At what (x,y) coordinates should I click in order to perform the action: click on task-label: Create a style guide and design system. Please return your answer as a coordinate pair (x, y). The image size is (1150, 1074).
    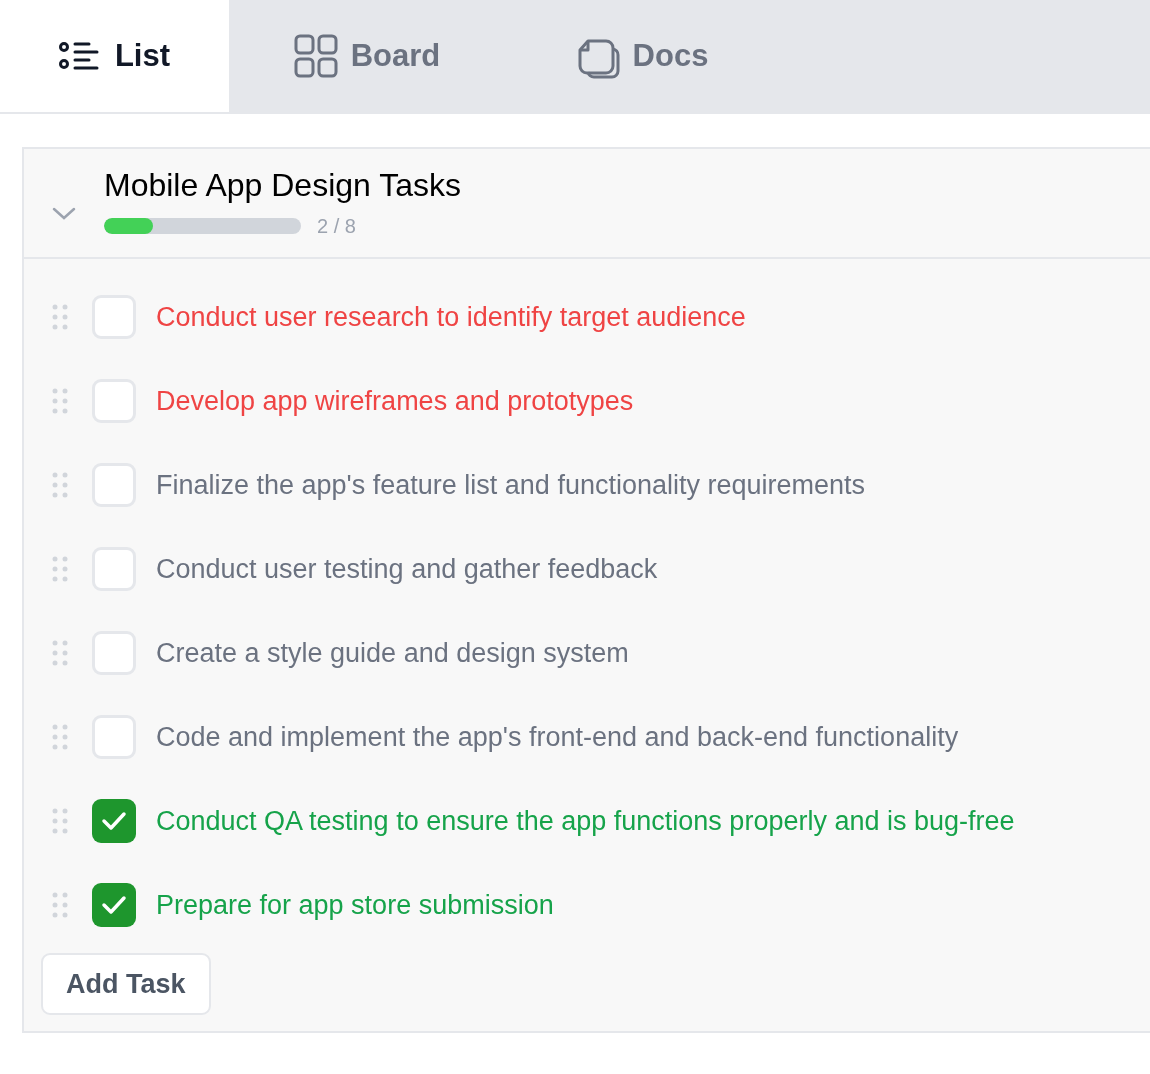
    Looking at the image, I should click on (392, 653).